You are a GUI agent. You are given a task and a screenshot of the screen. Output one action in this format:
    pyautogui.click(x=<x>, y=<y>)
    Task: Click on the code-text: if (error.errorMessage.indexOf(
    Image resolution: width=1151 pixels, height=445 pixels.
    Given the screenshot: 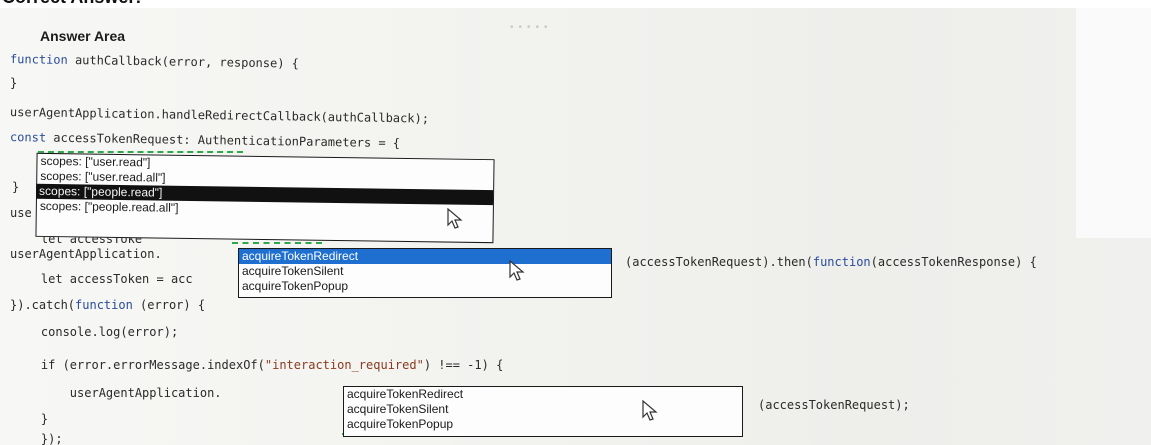 What is the action you would take?
    pyautogui.click(x=138, y=365)
    